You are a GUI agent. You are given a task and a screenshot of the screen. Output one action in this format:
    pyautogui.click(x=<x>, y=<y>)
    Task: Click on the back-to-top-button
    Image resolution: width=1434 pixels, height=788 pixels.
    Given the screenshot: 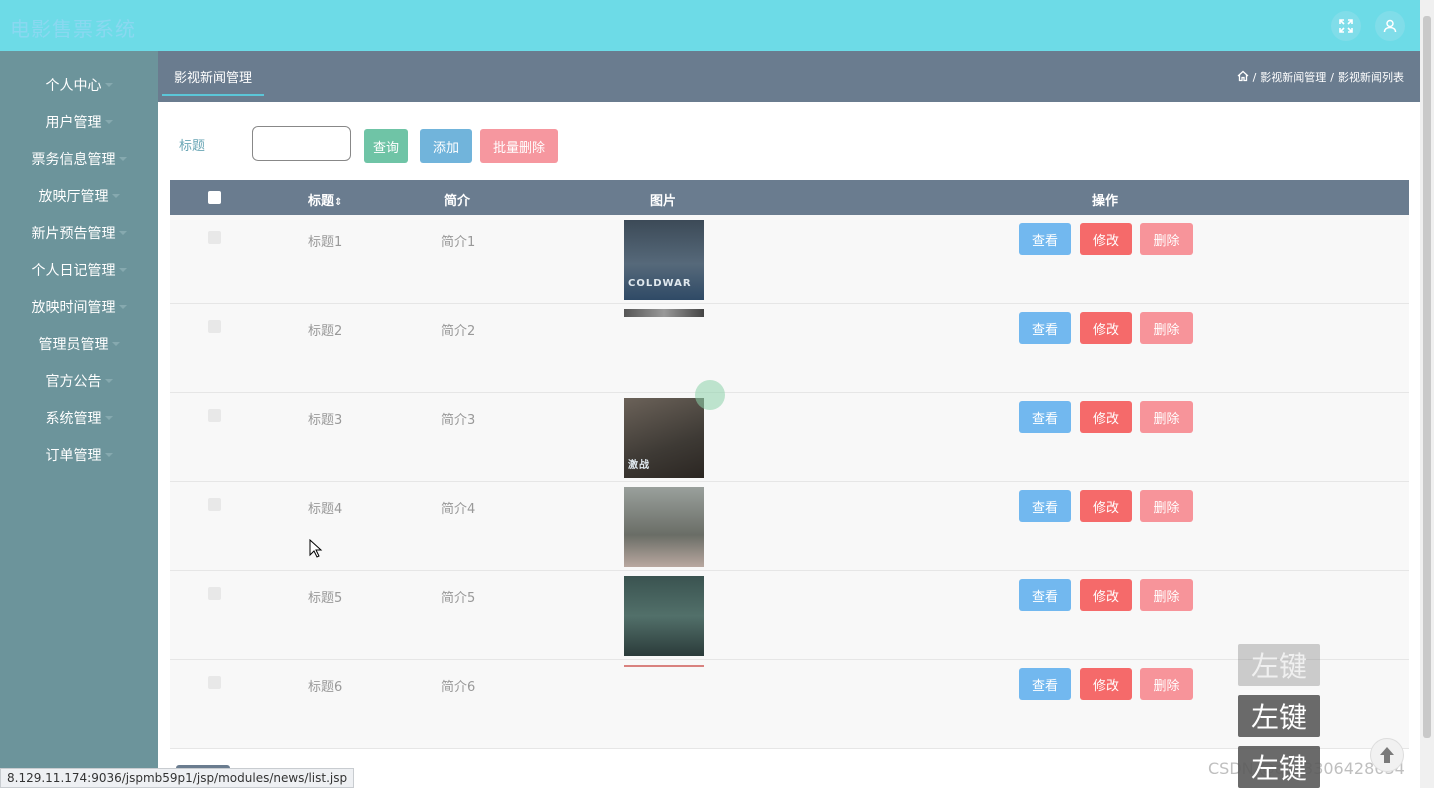 What is the action you would take?
    pyautogui.click(x=1387, y=755)
    